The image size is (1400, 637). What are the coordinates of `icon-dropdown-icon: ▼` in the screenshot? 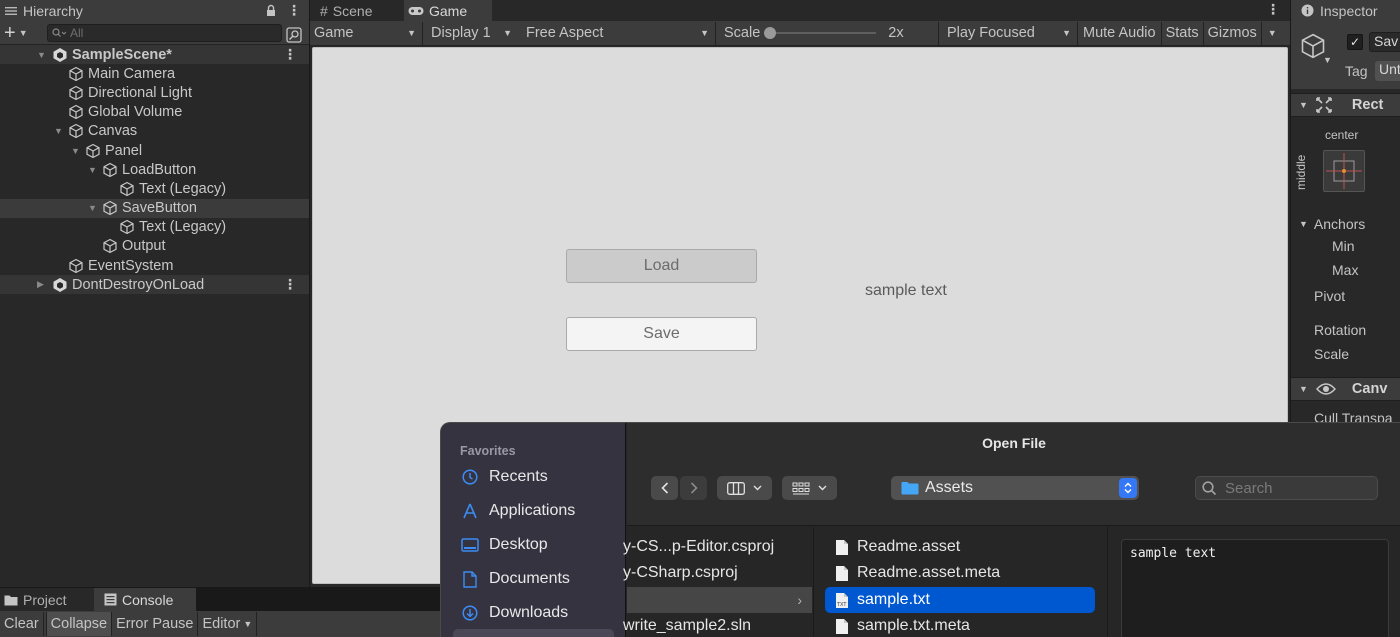 It's located at (1327, 60).